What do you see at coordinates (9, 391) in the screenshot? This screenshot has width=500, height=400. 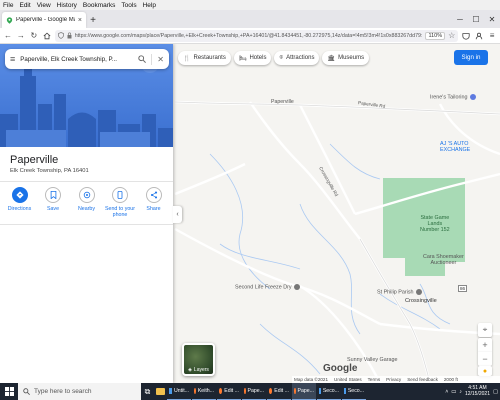 I see `start-button` at bounding box center [9, 391].